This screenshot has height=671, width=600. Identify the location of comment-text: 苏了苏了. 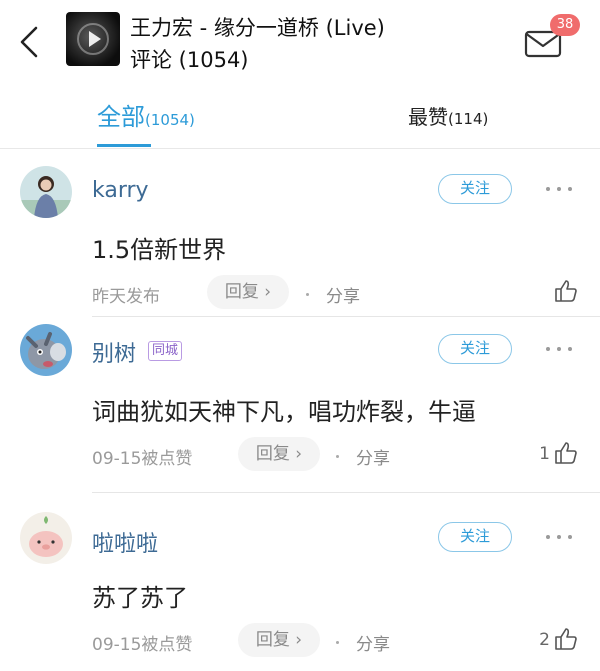
(140, 598).